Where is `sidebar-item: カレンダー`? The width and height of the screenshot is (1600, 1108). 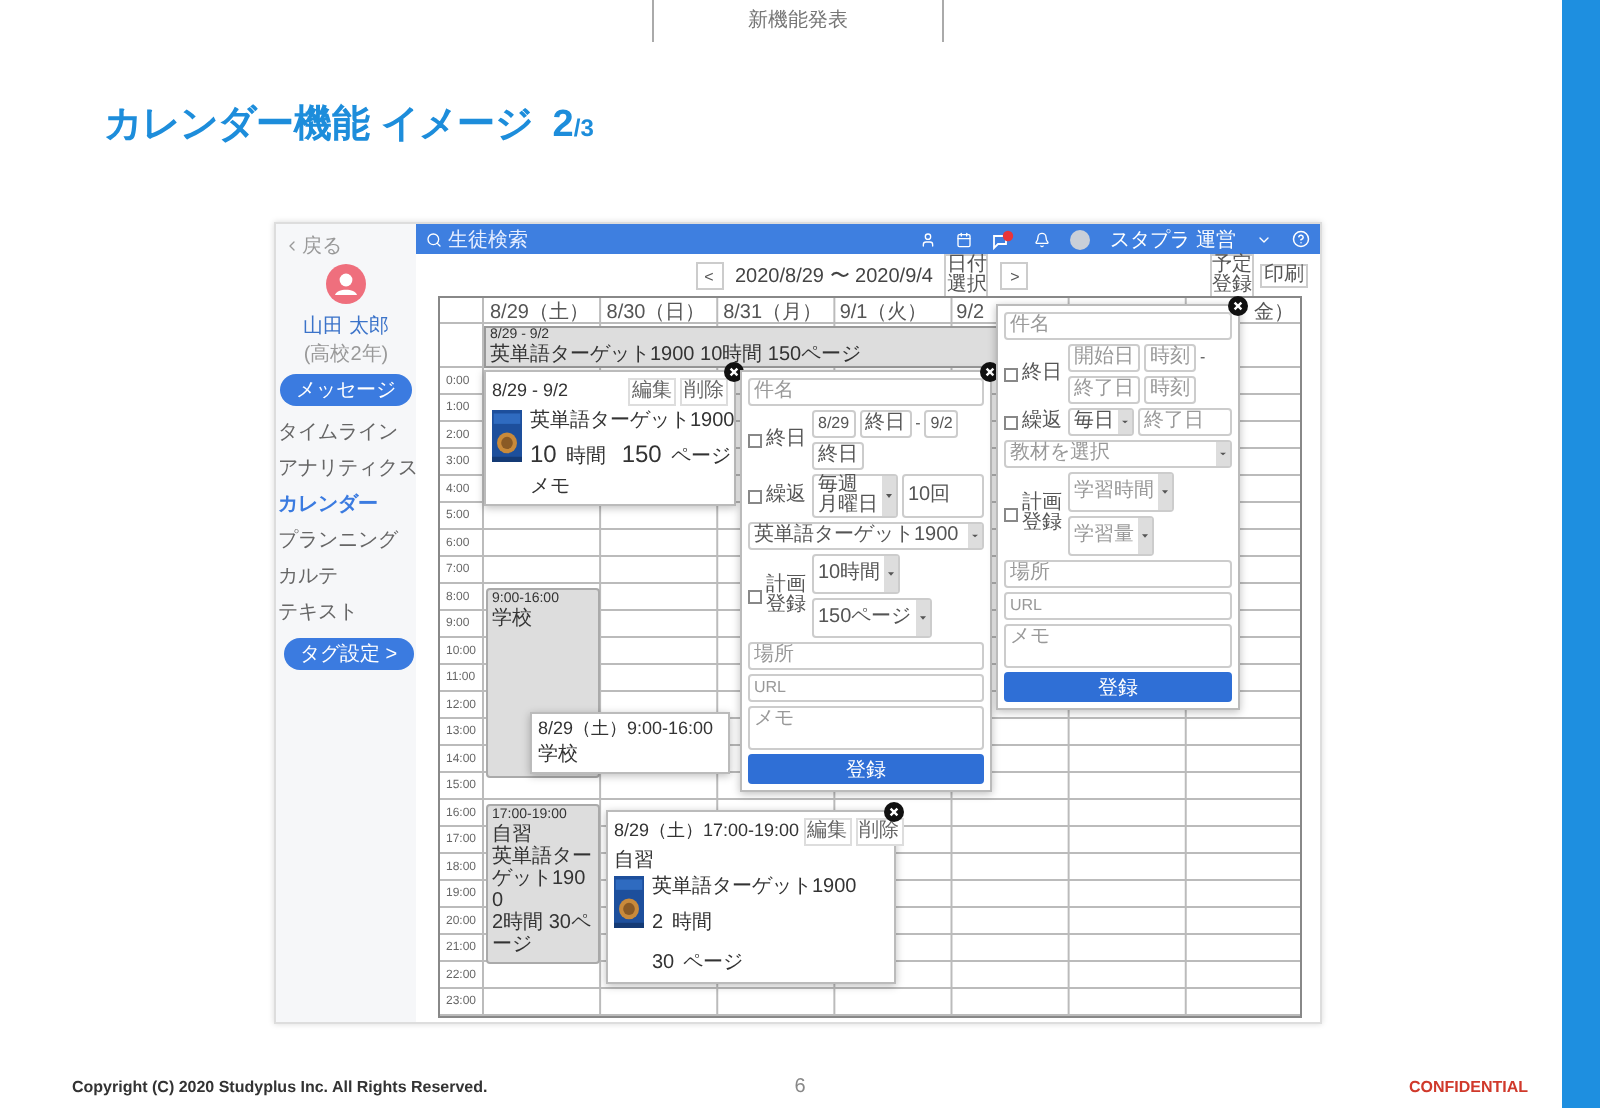 sidebar-item: カレンダー is located at coordinates (346, 504).